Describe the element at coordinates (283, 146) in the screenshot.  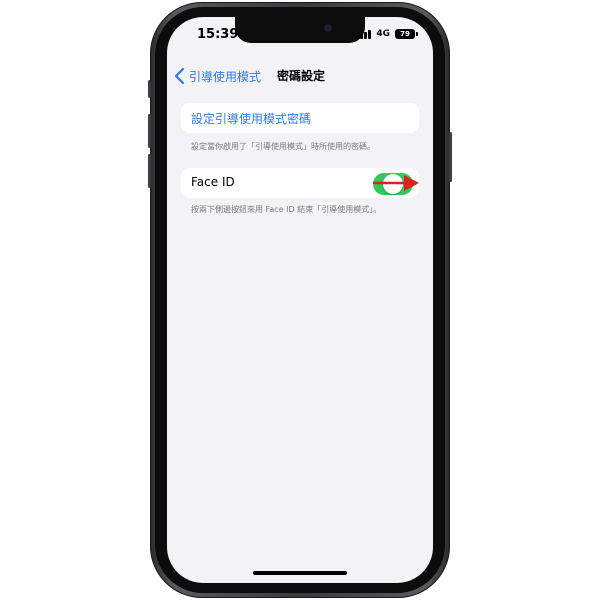
I see `passcode-footnote: 設定當你啟用了「引導使用模式」時所使用的密碼。` at that location.